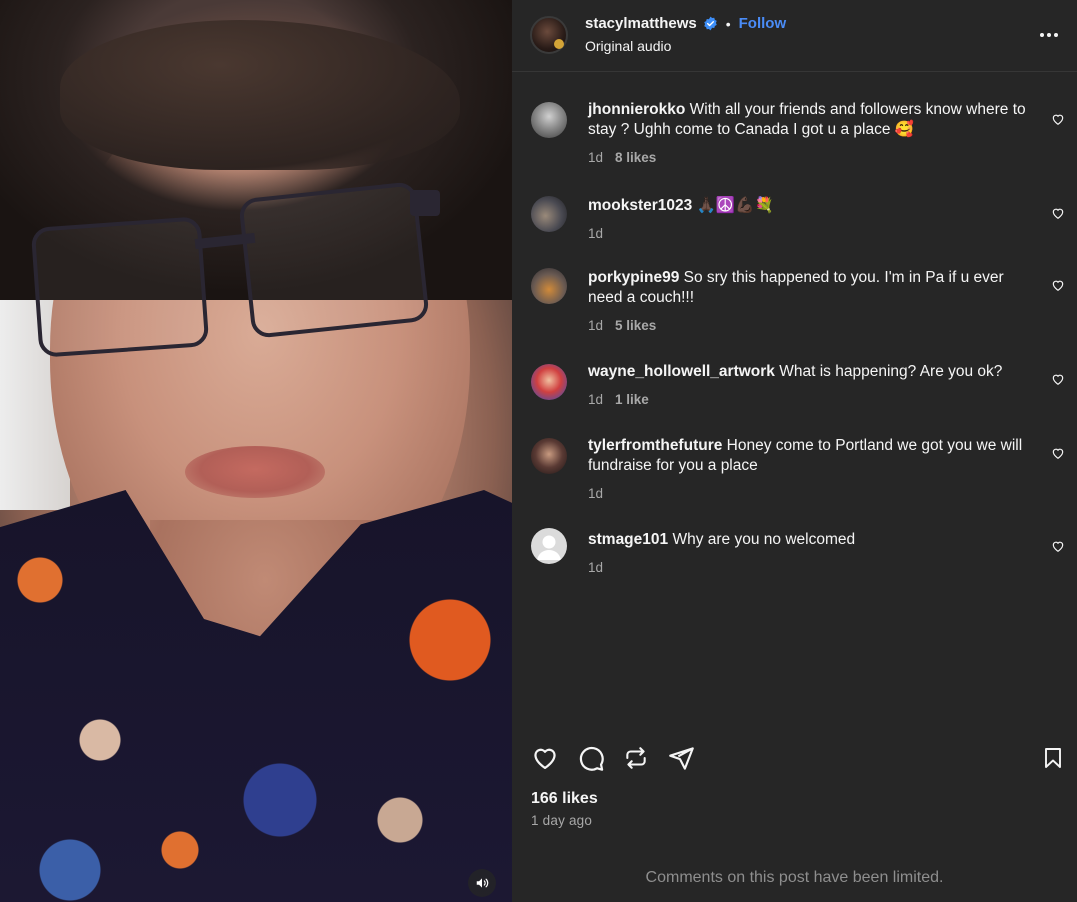 The height and width of the screenshot is (902, 1077). I want to click on like-button, so click(545, 758).